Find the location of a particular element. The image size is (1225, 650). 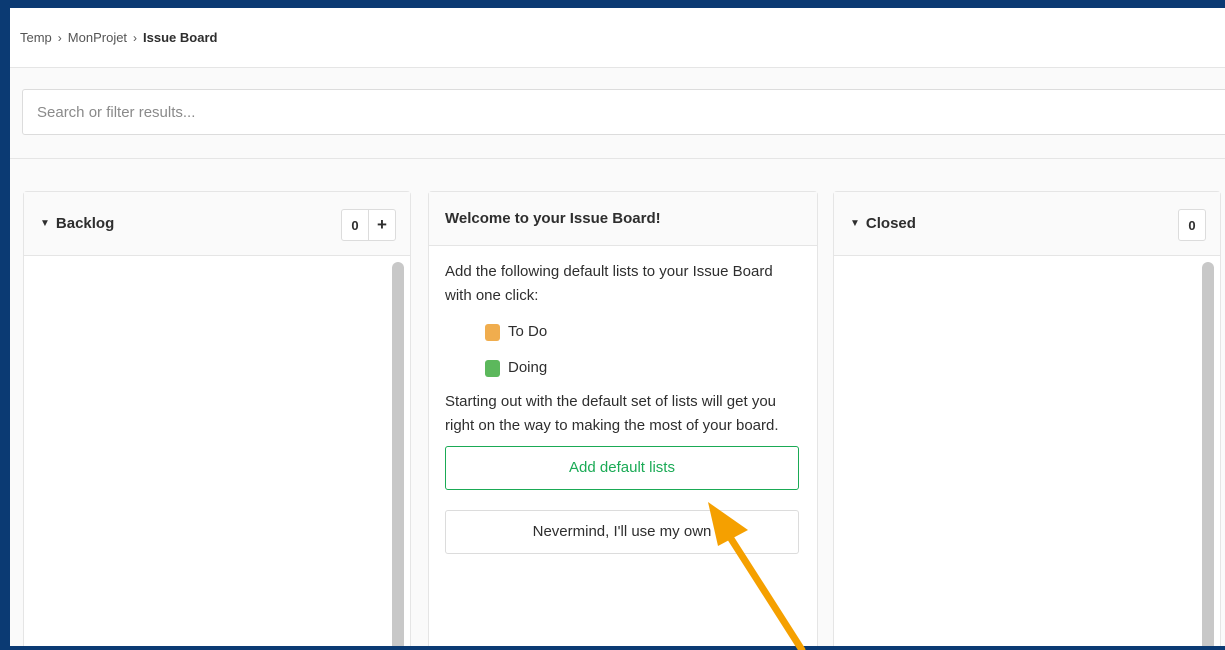

add-default-lists-button: Add default lists is located at coordinates (622, 468).